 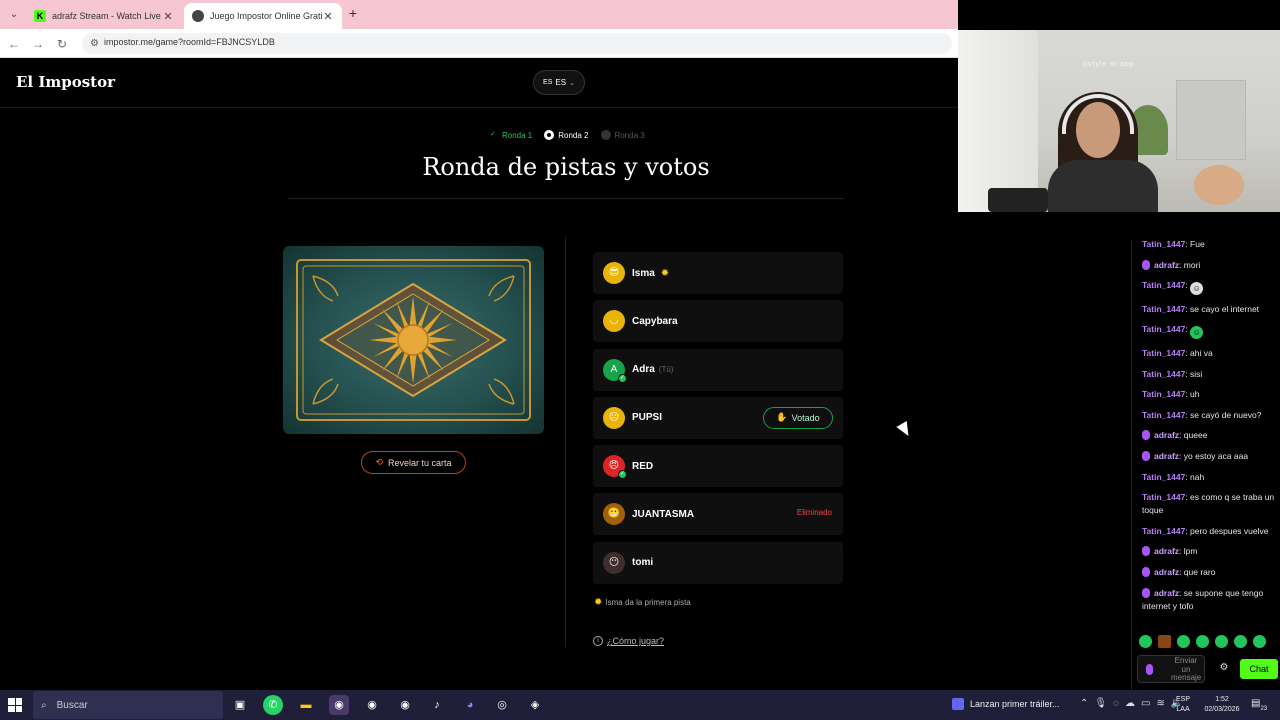 I want to click on chat-send-button: Chat, so click(x=1259, y=669).